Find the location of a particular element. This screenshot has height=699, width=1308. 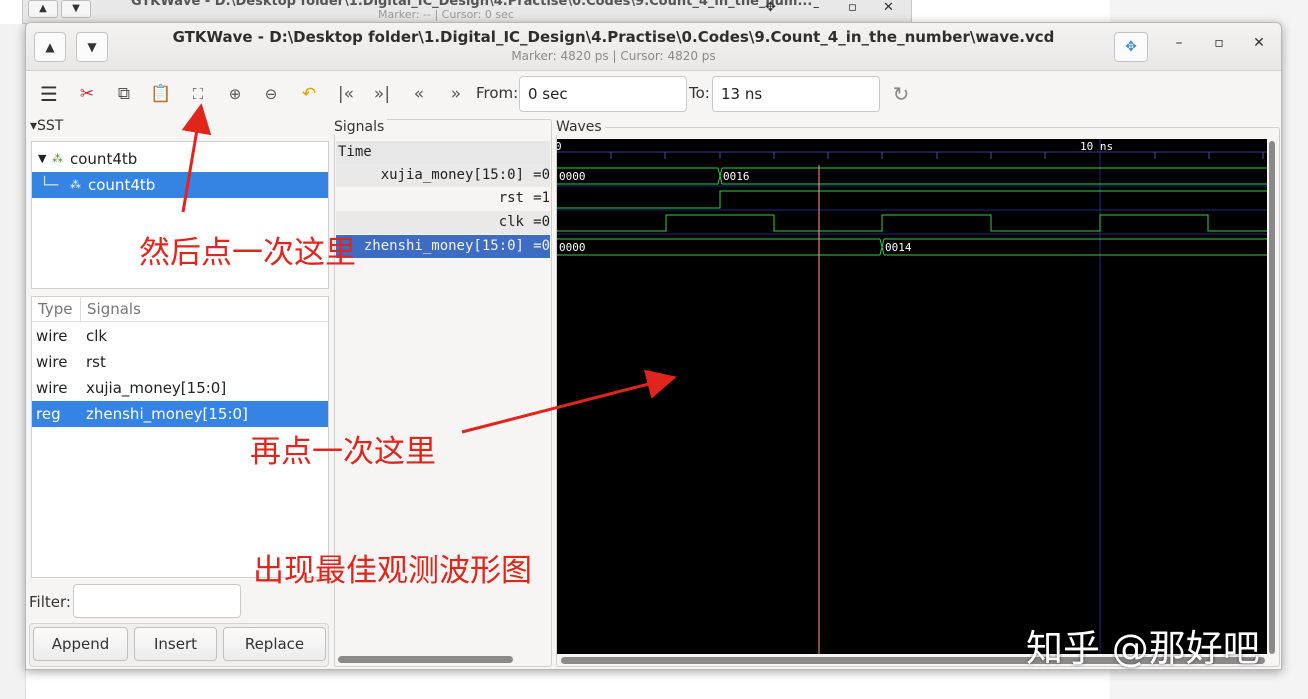

annotation-note-2: 再点一次这里 is located at coordinates (343, 452).